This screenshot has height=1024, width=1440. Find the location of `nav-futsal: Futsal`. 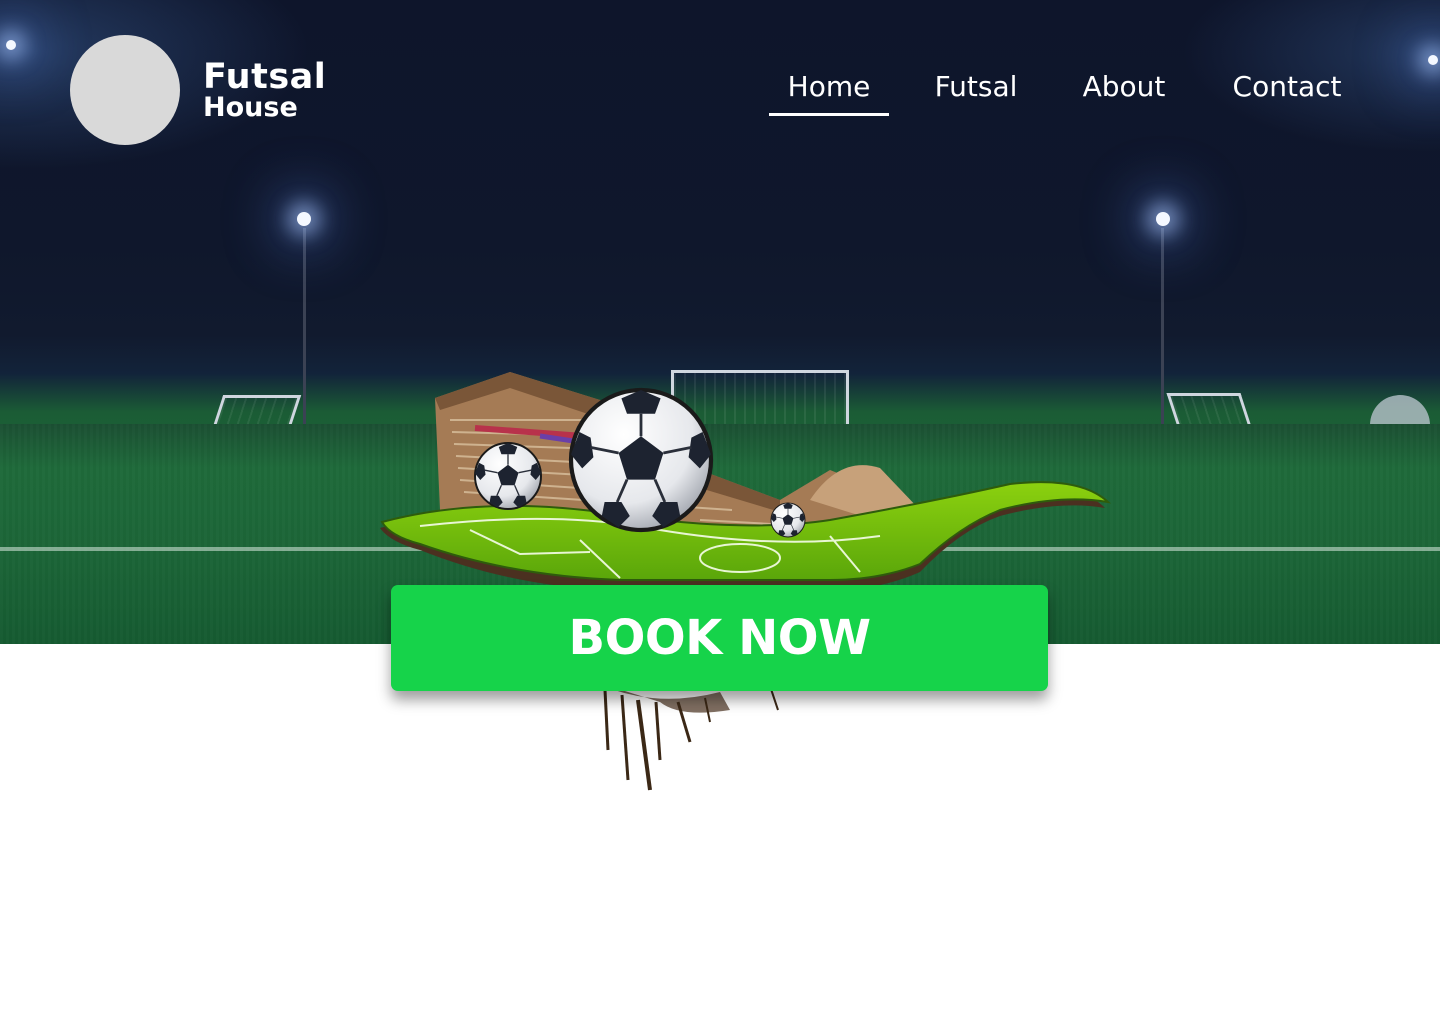

nav-futsal: Futsal is located at coordinates (976, 87).